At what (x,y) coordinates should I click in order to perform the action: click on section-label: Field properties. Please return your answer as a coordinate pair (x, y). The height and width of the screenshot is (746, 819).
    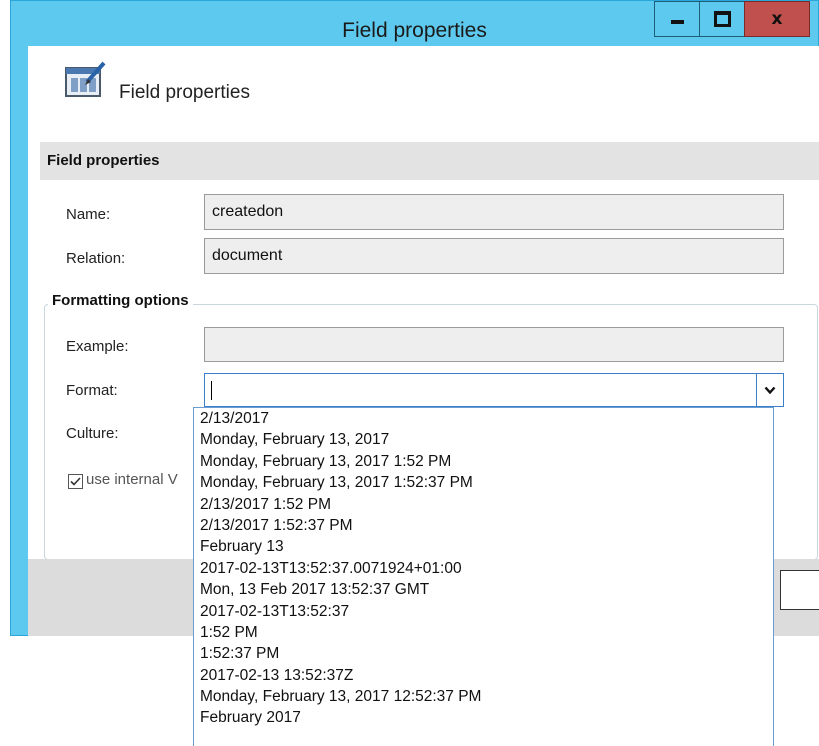
    Looking at the image, I should click on (103, 160).